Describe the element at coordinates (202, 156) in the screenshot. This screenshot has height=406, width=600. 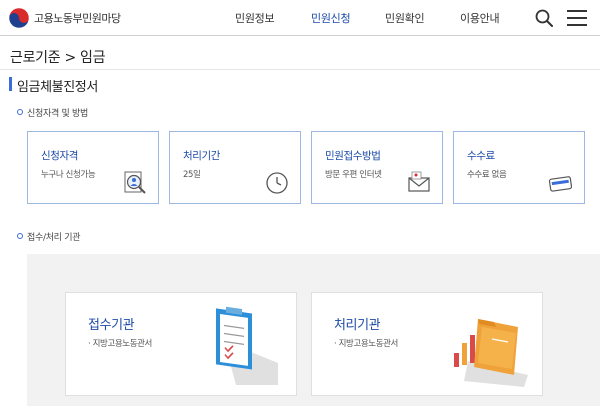
I see `card-title: 처리기간` at that location.